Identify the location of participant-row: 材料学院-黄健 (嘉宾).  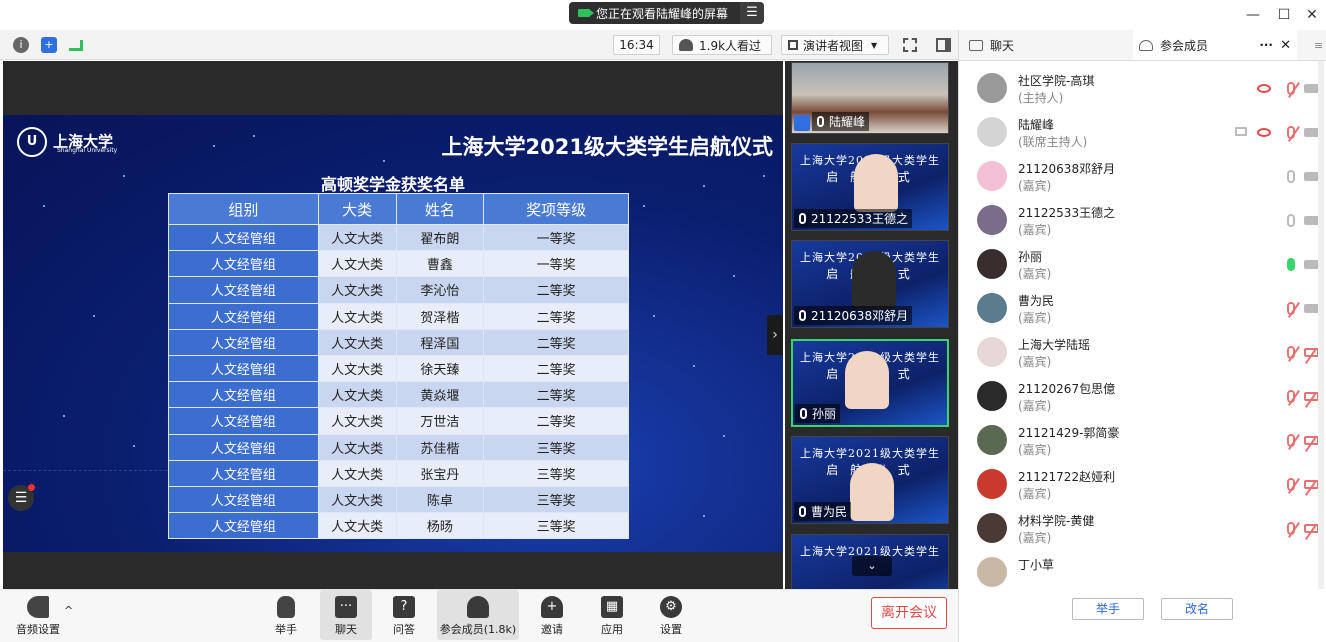
(1142, 529).